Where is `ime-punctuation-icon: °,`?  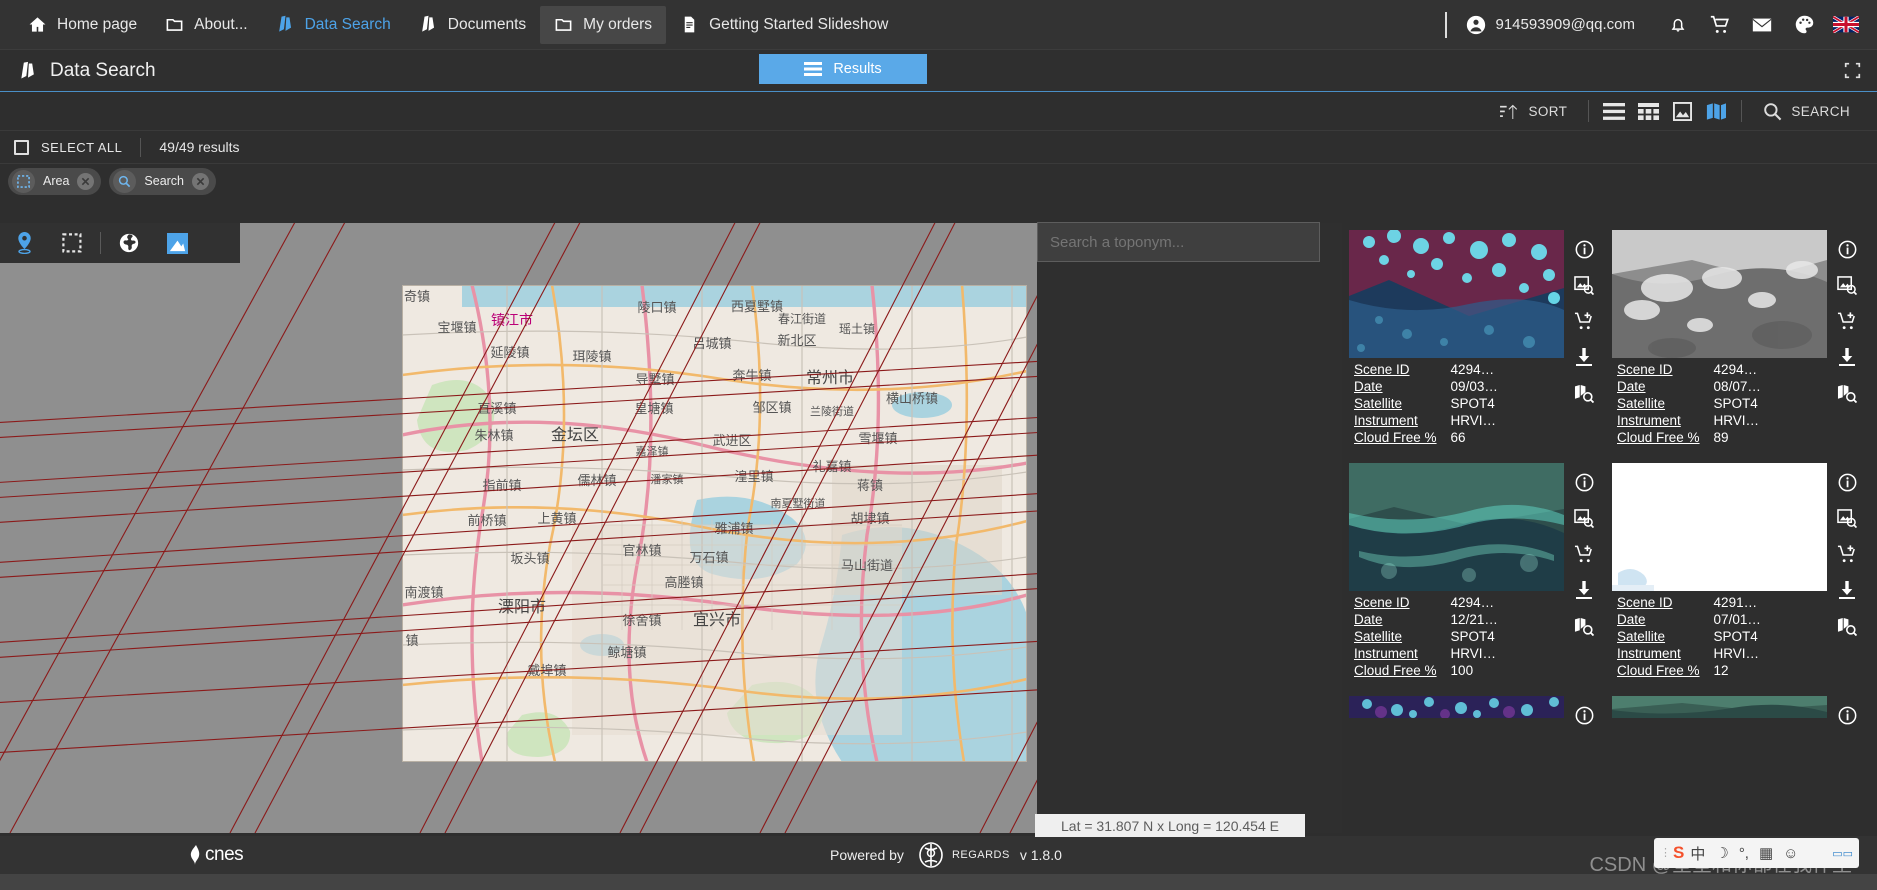 ime-punctuation-icon: °, is located at coordinates (1744, 853).